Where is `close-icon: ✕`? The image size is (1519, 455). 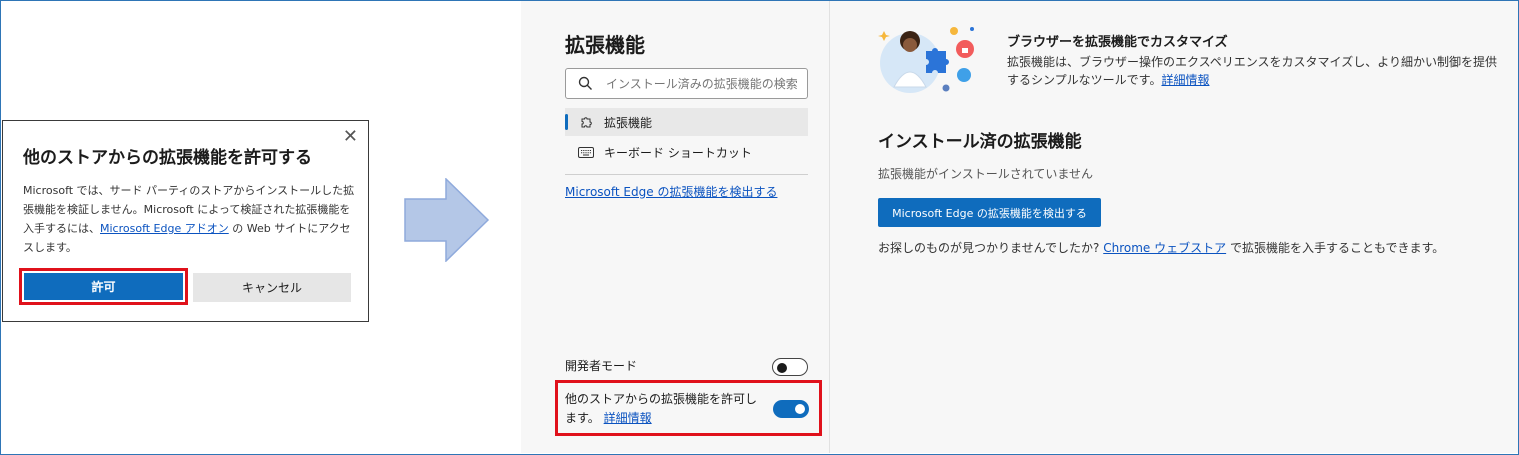 close-icon: ✕ is located at coordinates (350, 137).